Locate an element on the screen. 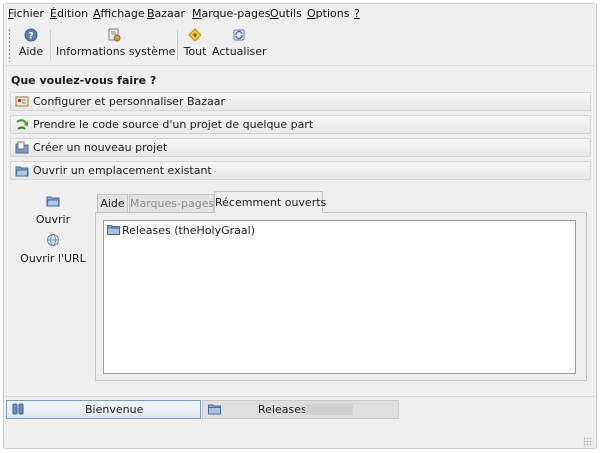  menu-options-label: ptions is located at coordinates (332, 13).